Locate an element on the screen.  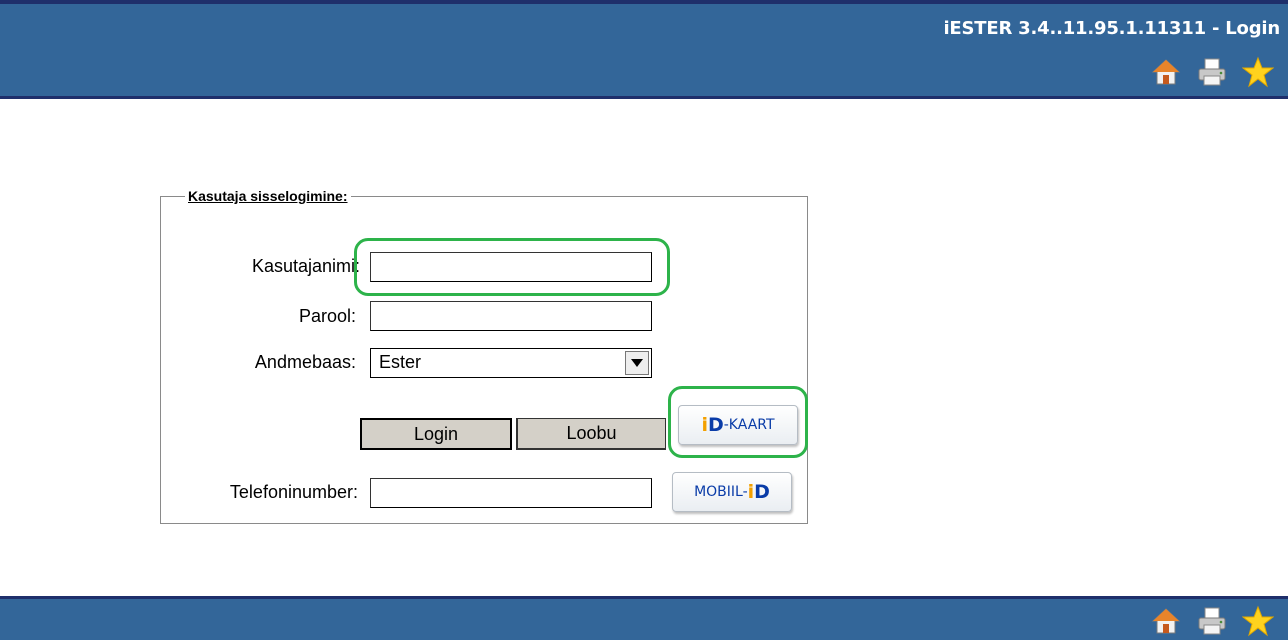
footer-bar is located at coordinates (644, 618).